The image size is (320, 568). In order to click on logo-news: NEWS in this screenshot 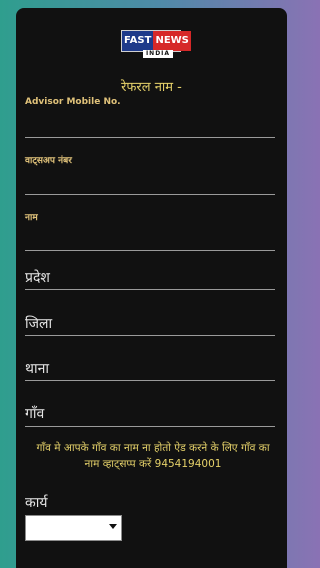, I will do `click(172, 41)`.